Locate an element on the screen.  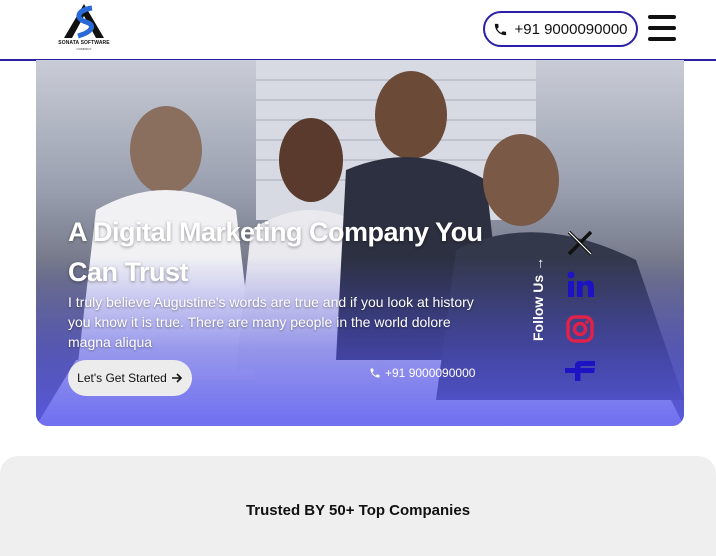
hero-phone-link: +91 9000090000 is located at coordinates (422, 373).